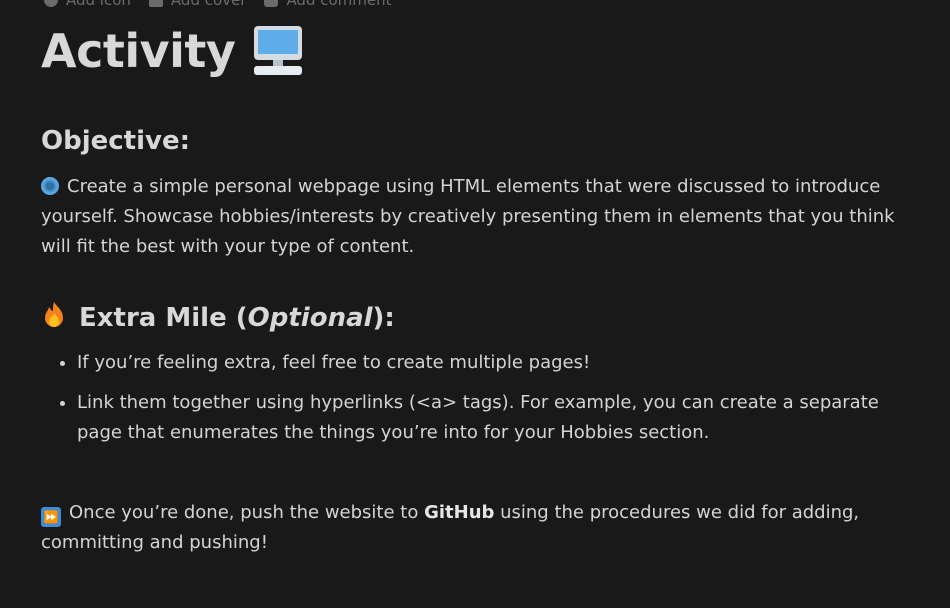  What do you see at coordinates (278, 51) in the screenshot?
I see `desktop-computer-icon` at bounding box center [278, 51].